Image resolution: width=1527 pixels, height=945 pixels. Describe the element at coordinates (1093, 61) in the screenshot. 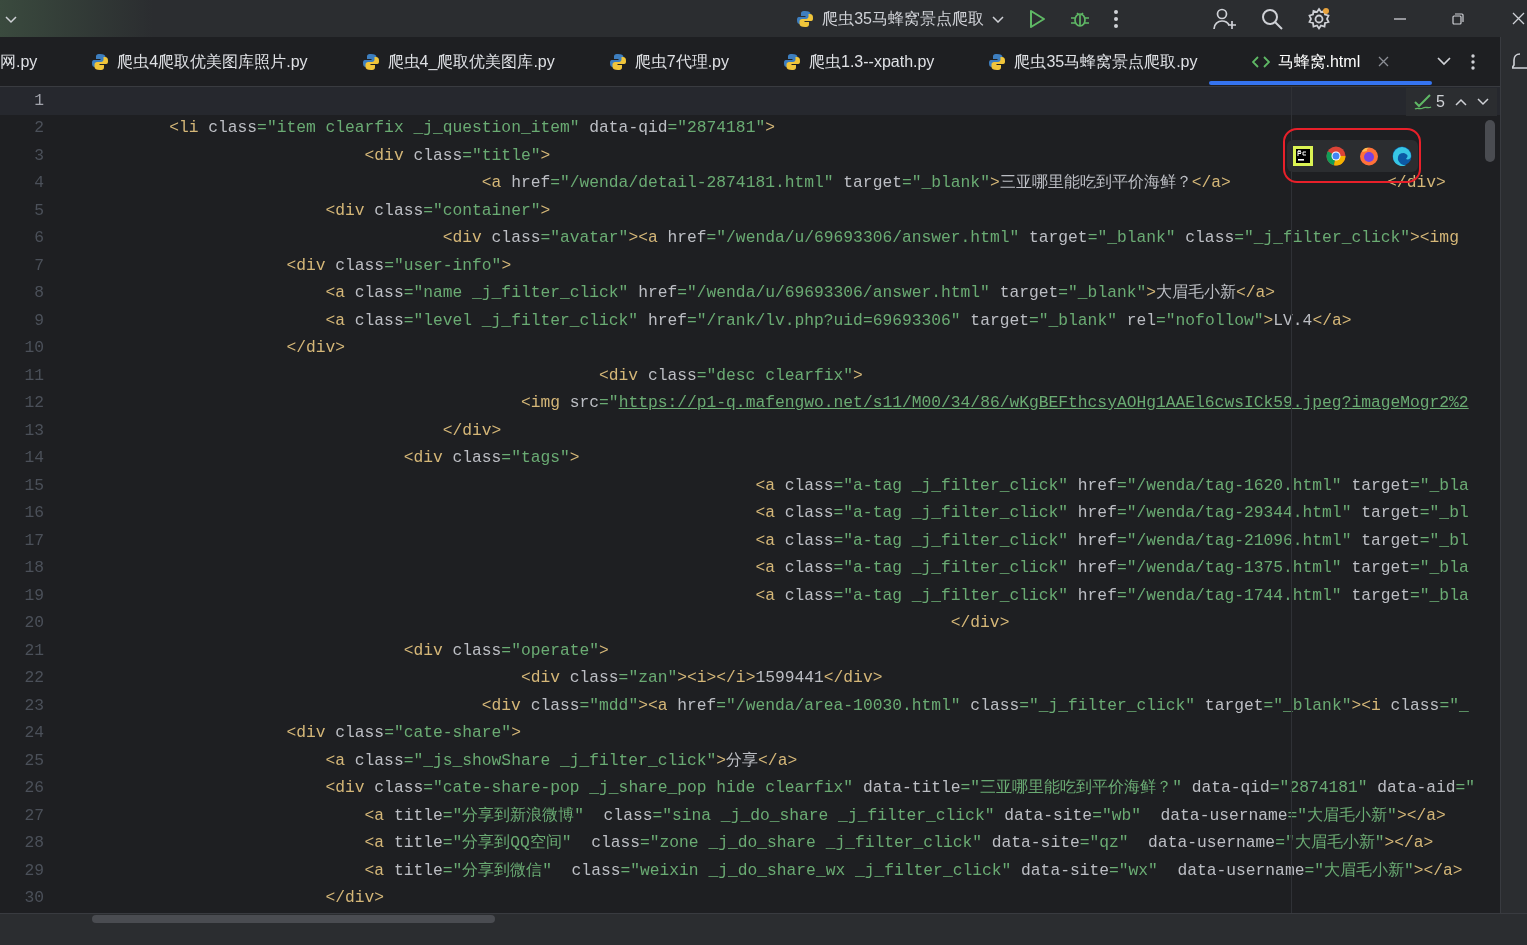

I see `file-tab: 爬虫35马蜂窝景点爬取.py` at that location.